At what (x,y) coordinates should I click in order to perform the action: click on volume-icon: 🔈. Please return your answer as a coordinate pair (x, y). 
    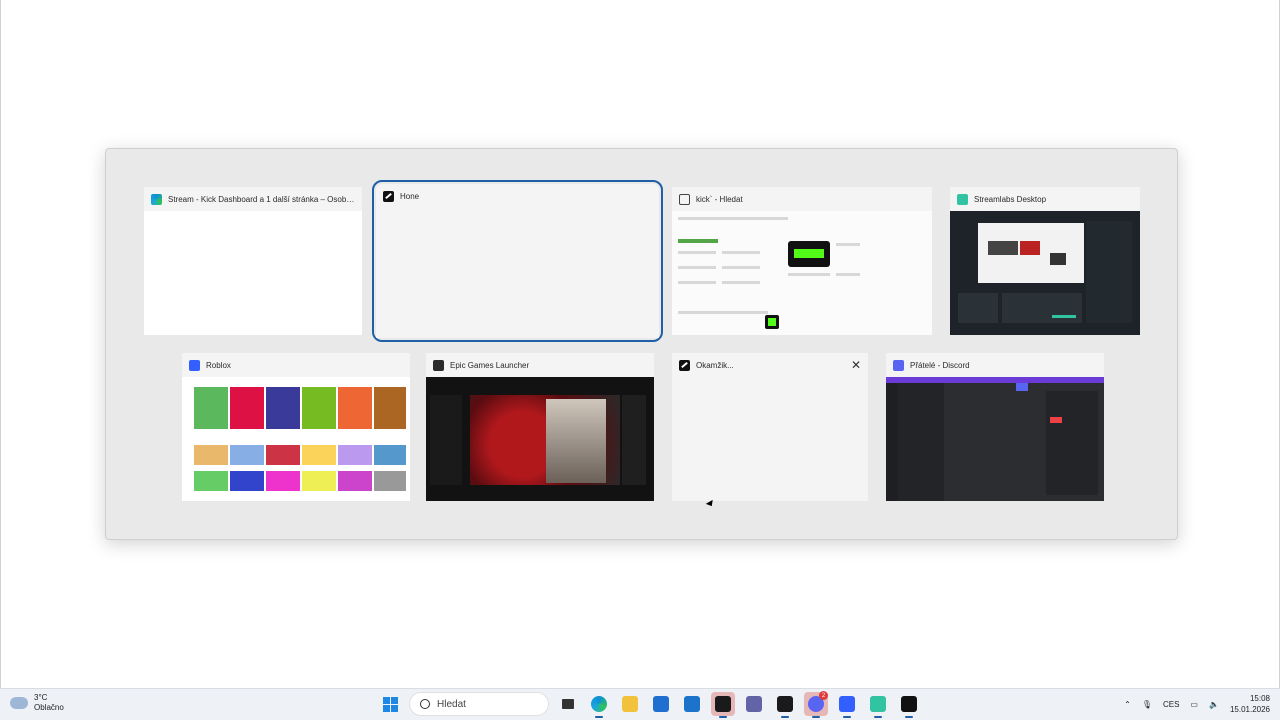
    Looking at the image, I should click on (1214, 704).